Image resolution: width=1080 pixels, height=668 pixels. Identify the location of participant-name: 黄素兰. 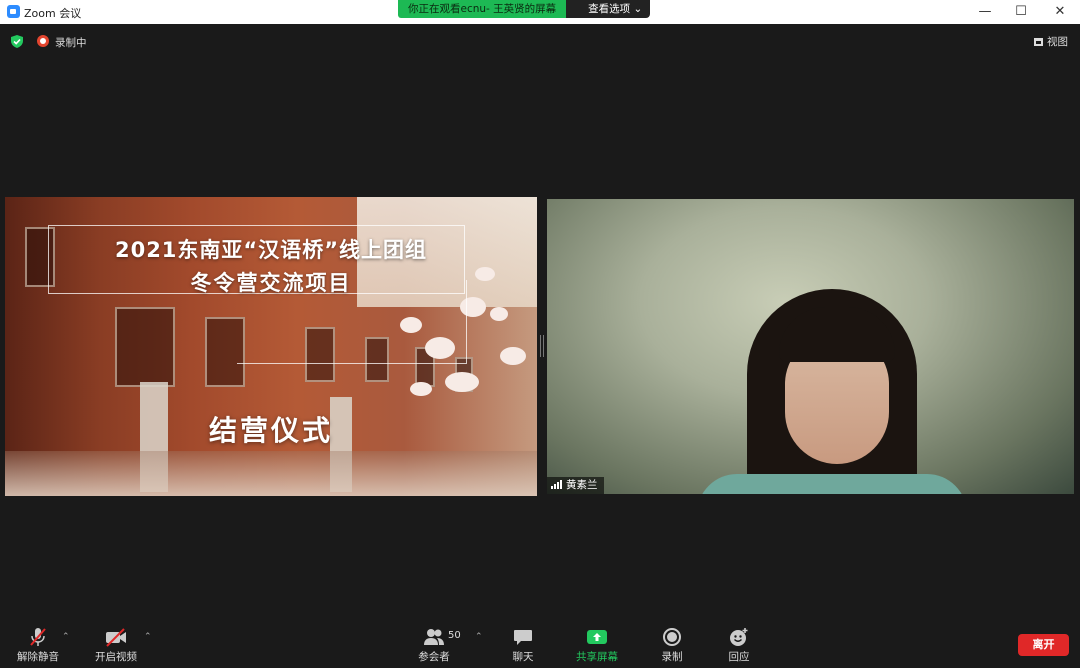
(582, 485).